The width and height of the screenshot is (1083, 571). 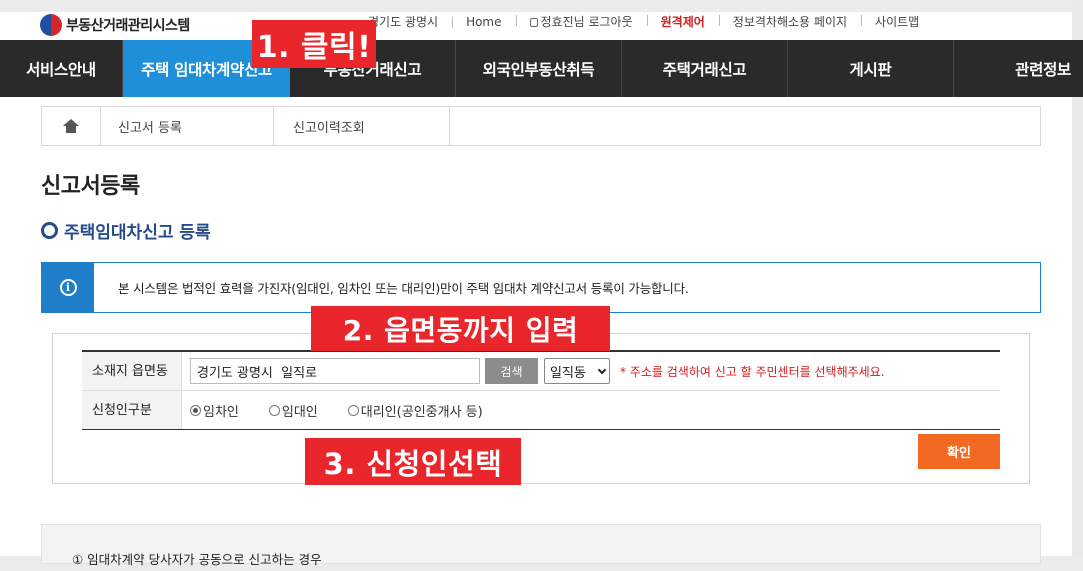 I want to click on form-row-applicant: 신청인구분 임차인 임대인 대리인(공인중개사 등), so click(x=541, y=410).